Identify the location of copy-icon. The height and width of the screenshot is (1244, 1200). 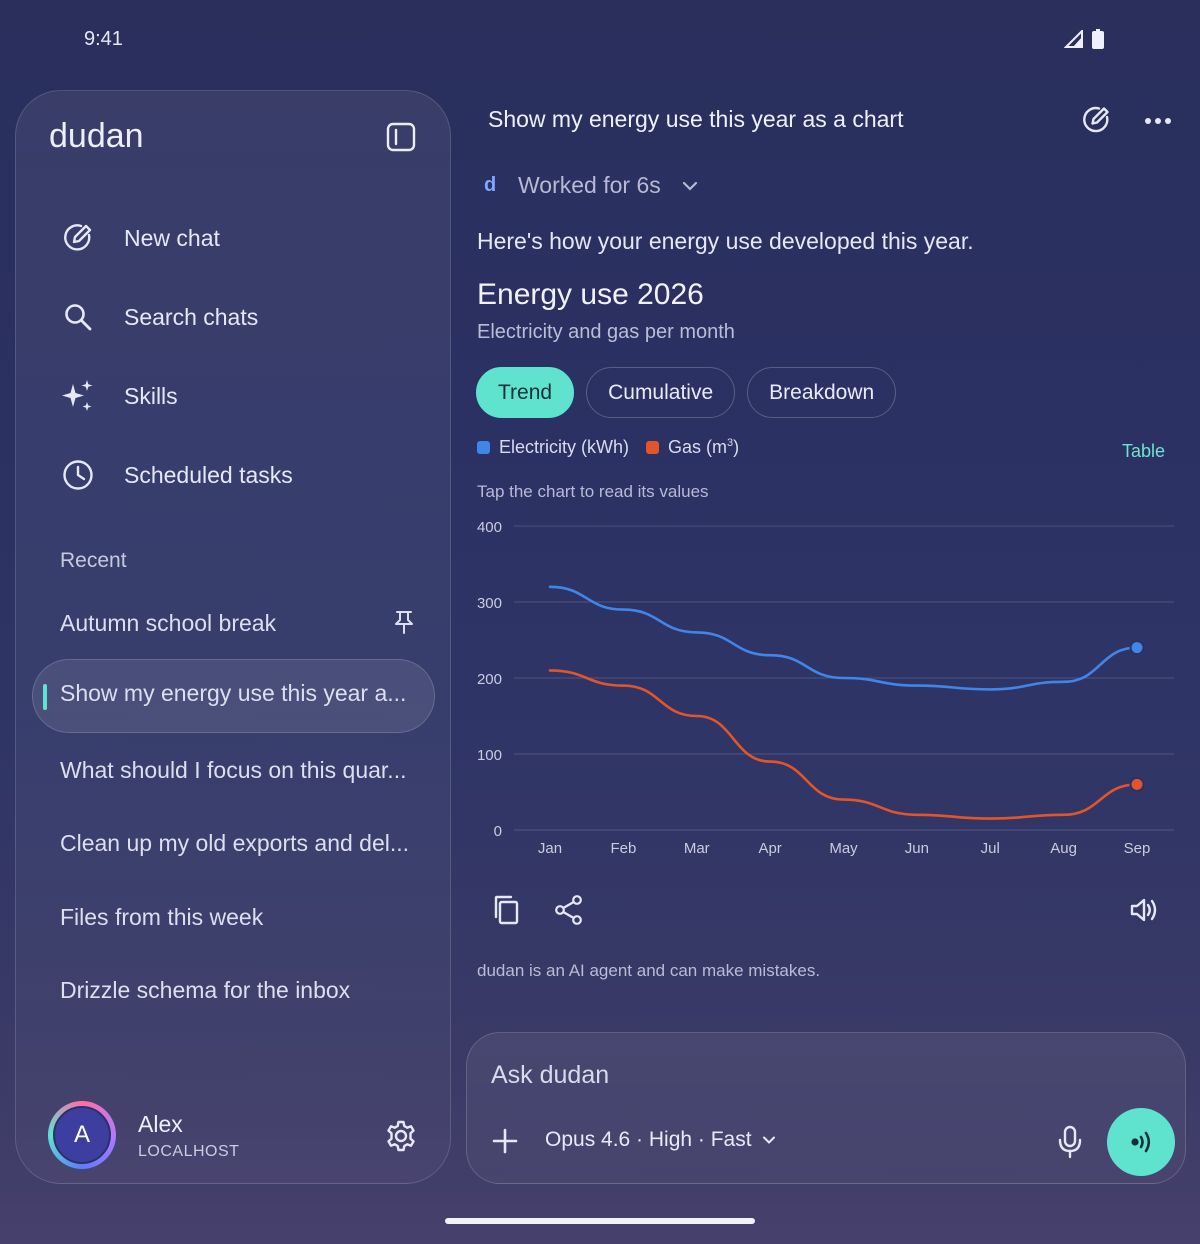
(507, 910).